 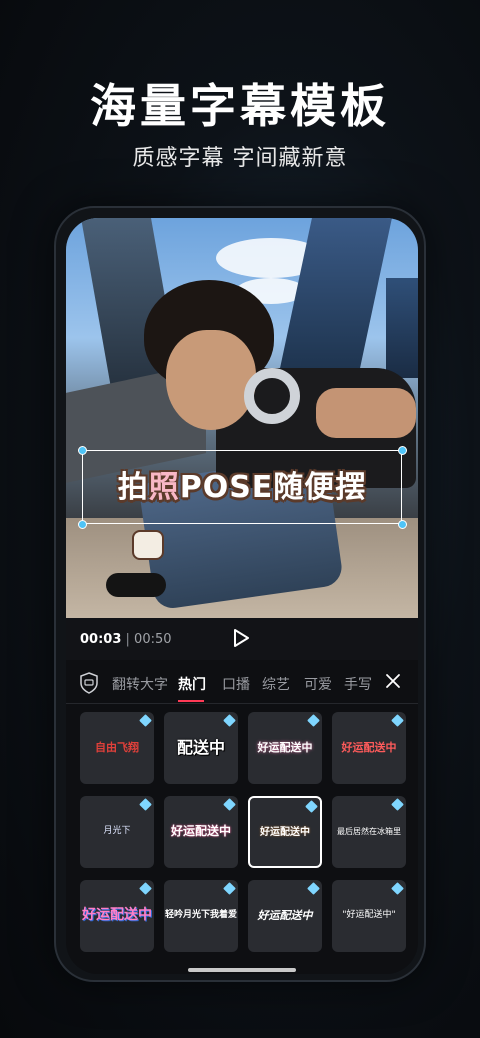 What do you see at coordinates (153, 639) in the screenshot?
I see `total-time: 00:50` at bounding box center [153, 639].